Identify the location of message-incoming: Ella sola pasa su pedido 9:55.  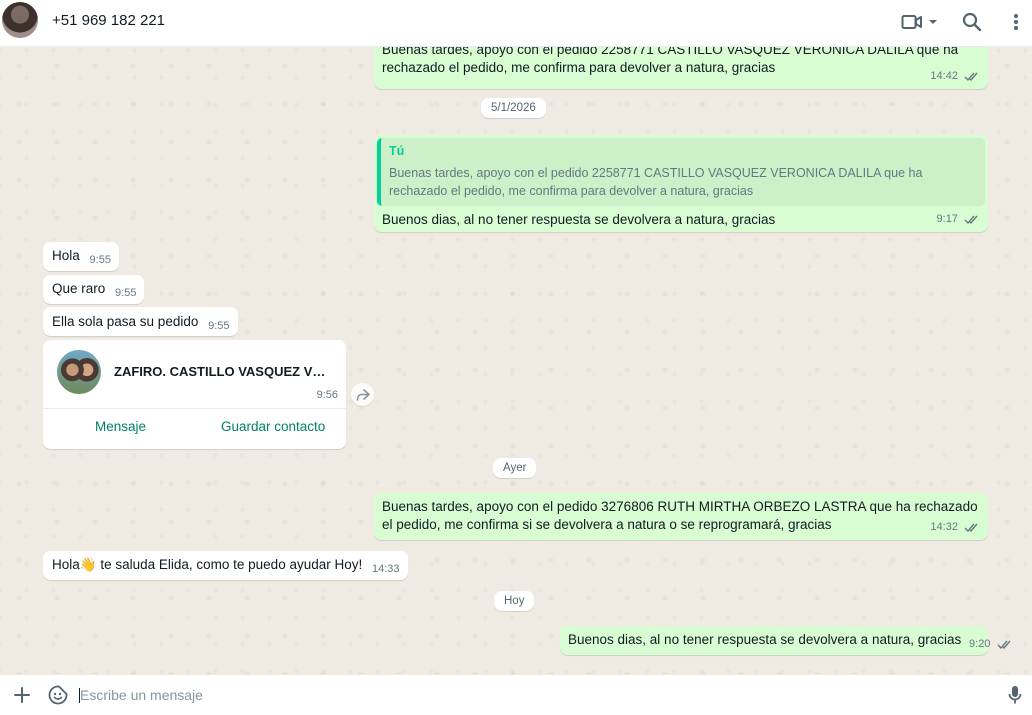
(140, 321).